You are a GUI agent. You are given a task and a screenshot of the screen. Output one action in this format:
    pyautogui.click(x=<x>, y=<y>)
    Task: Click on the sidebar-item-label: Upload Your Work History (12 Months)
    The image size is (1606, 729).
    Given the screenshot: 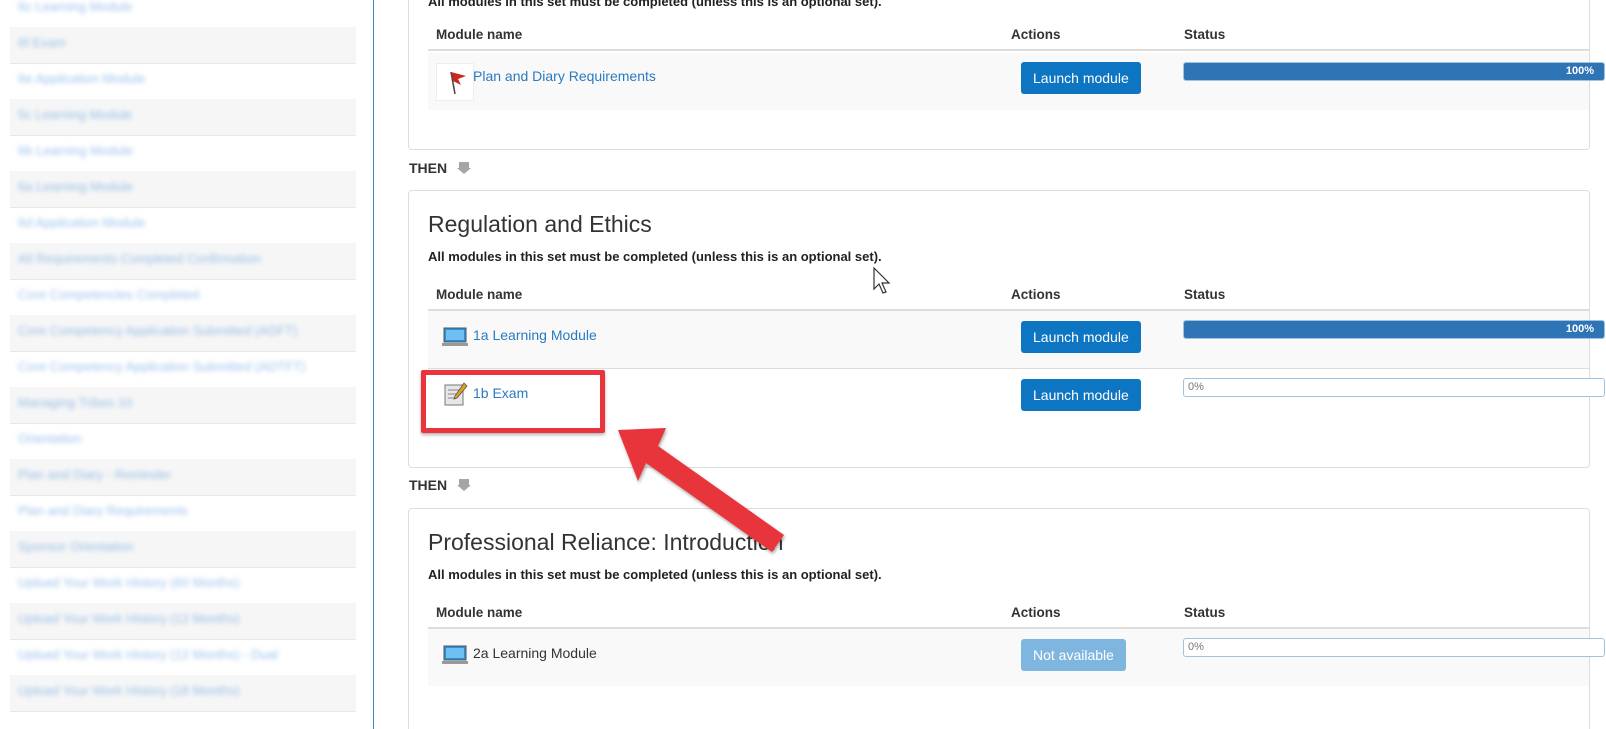 What is the action you would take?
    pyautogui.click(x=129, y=618)
    